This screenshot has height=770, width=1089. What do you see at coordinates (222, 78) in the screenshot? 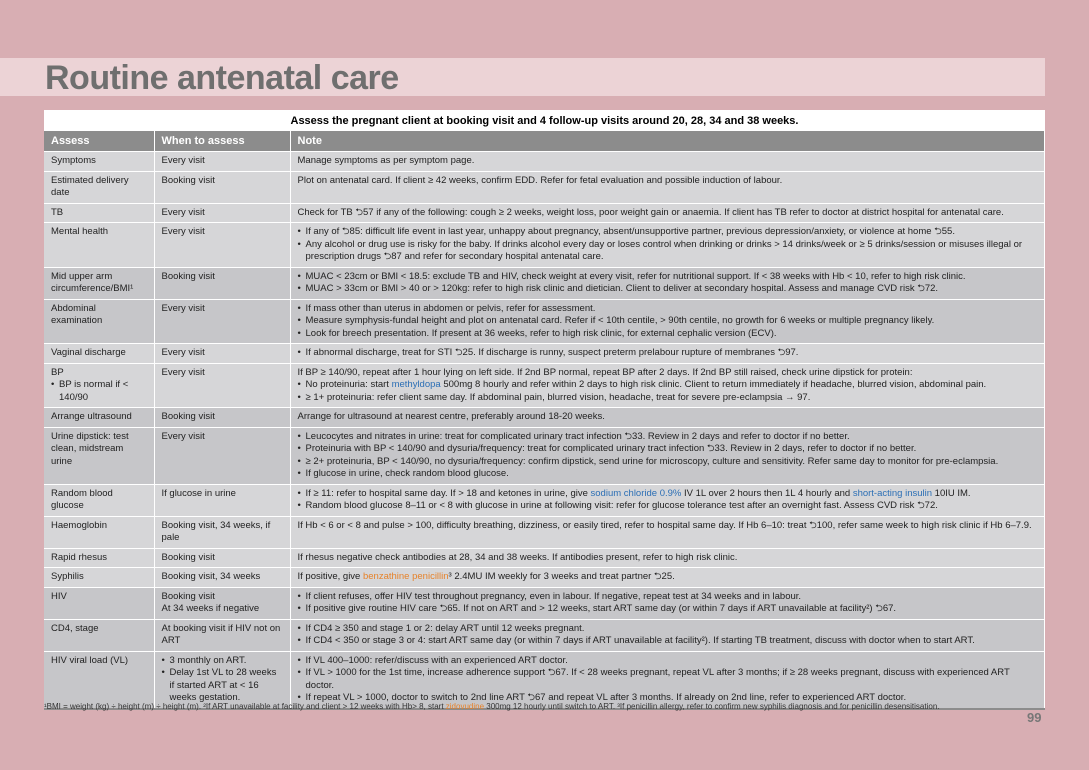
I see `page-title: Routine antenatal care` at bounding box center [222, 78].